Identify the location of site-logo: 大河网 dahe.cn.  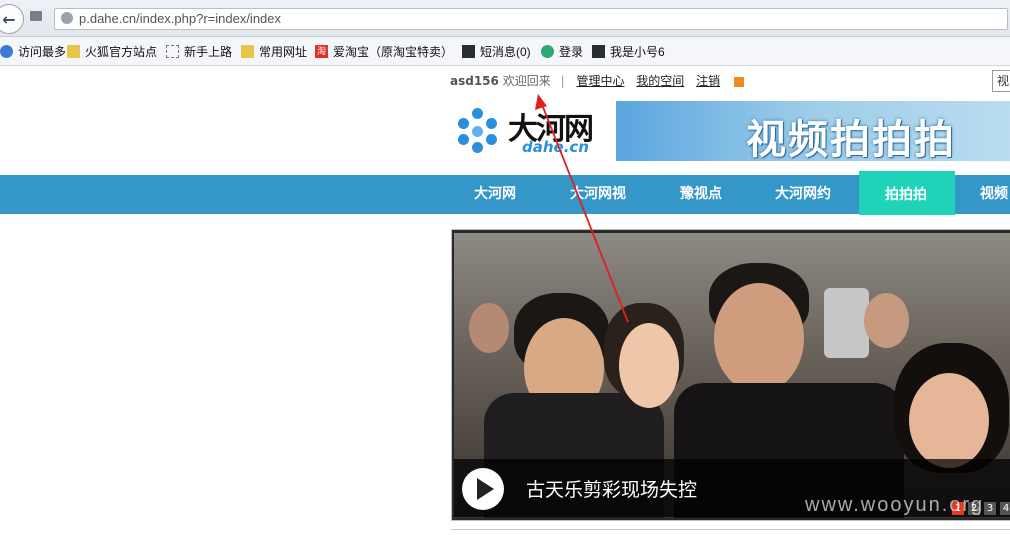
(533, 130).